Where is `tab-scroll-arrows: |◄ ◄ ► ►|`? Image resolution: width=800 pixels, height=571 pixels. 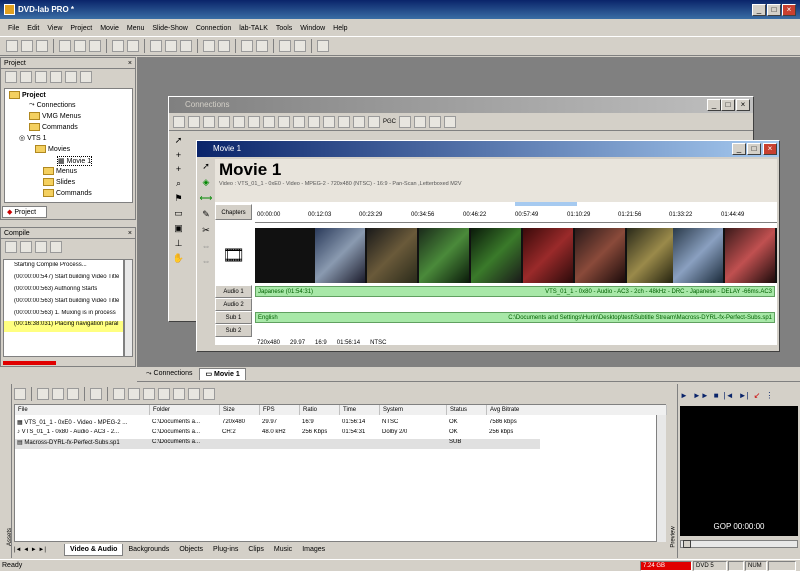 tab-scroll-arrows: |◄ ◄ ► ►| is located at coordinates (39, 550).